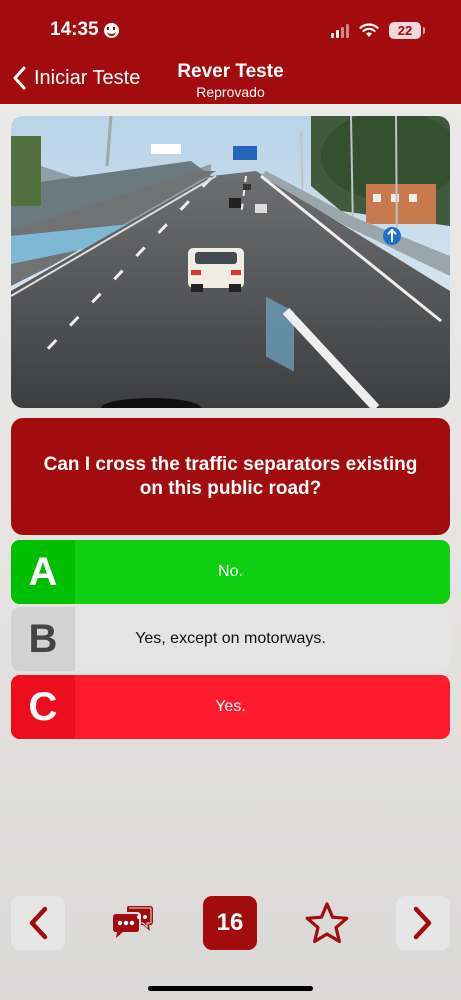 The image size is (461, 1000). I want to click on battery-icon: 22, so click(407, 30).